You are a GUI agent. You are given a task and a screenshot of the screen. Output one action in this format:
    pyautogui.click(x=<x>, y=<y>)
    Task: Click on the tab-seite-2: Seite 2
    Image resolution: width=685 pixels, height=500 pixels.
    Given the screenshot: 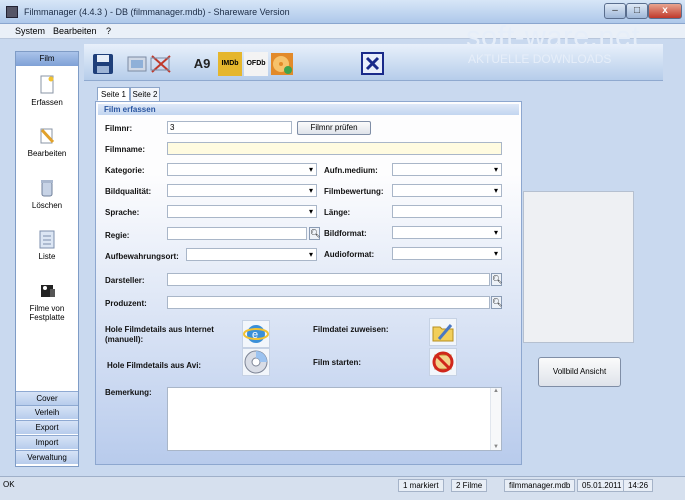 What is the action you would take?
    pyautogui.click(x=145, y=94)
    